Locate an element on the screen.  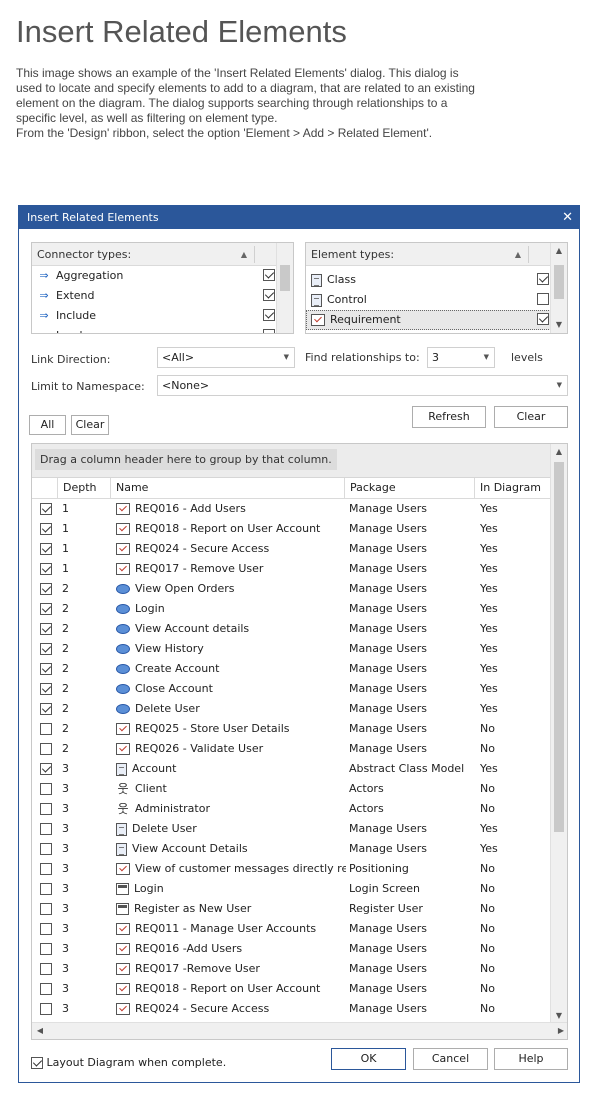
connector-type-item: ⇒ Invokes is located at coordinates (162, 329).